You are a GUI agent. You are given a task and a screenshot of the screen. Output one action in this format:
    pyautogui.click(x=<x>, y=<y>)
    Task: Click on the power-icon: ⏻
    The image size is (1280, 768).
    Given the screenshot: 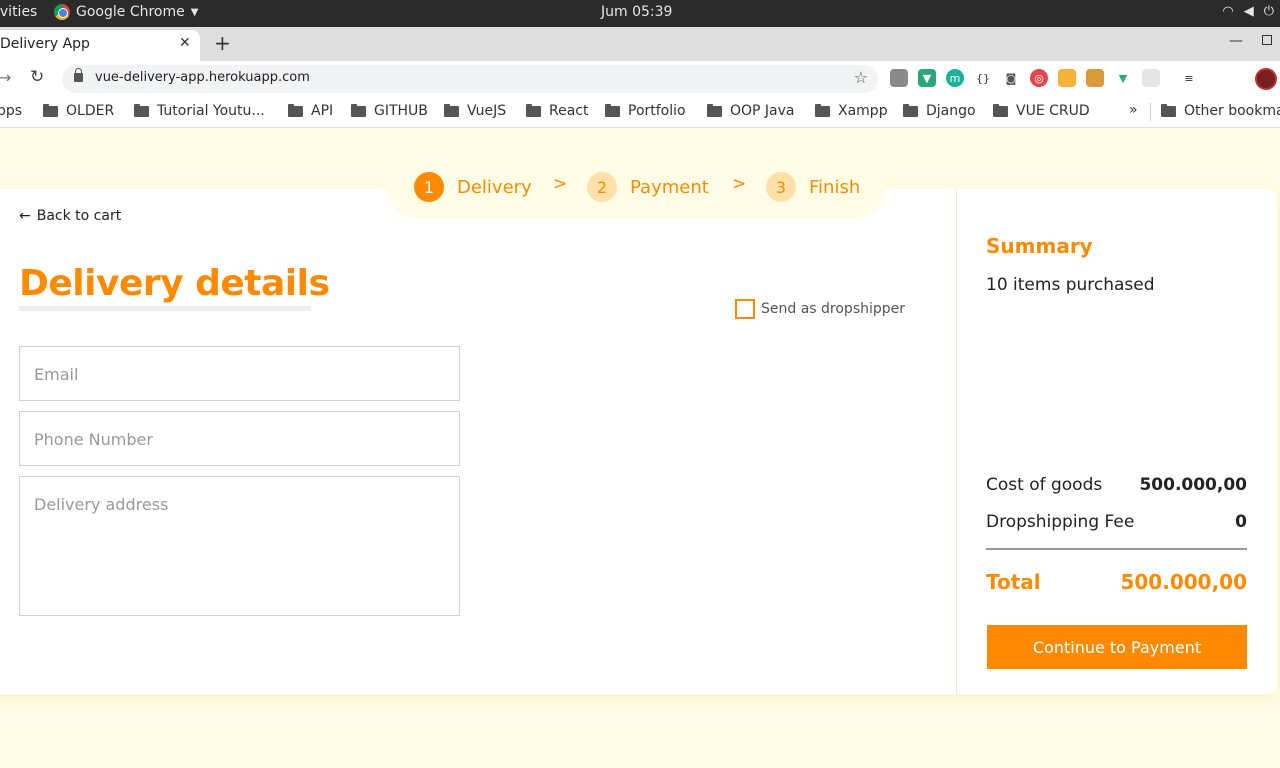 What is the action you would take?
    pyautogui.click(x=1269, y=11)
    